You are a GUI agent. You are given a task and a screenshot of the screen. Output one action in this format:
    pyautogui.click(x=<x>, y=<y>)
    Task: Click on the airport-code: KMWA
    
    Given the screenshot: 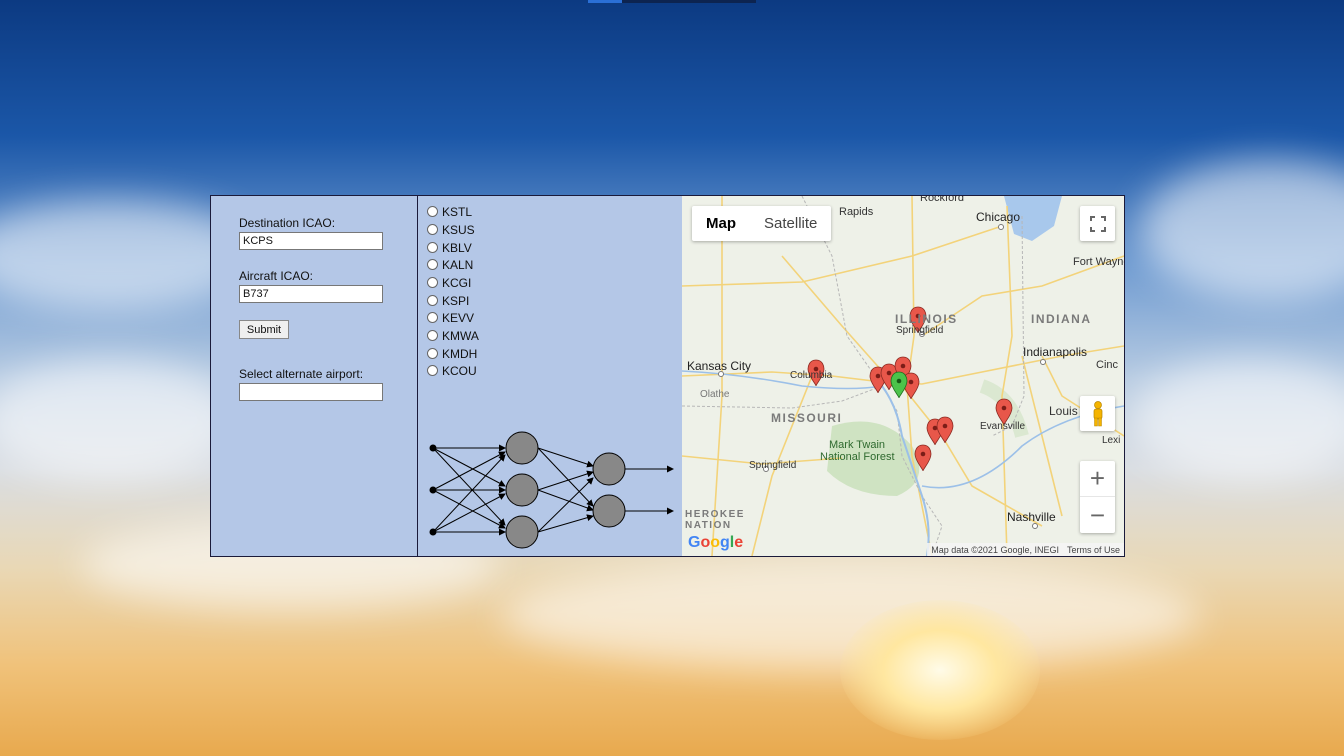 What is the action you would take?
    pyautogui.click(x=460, y=335)
    